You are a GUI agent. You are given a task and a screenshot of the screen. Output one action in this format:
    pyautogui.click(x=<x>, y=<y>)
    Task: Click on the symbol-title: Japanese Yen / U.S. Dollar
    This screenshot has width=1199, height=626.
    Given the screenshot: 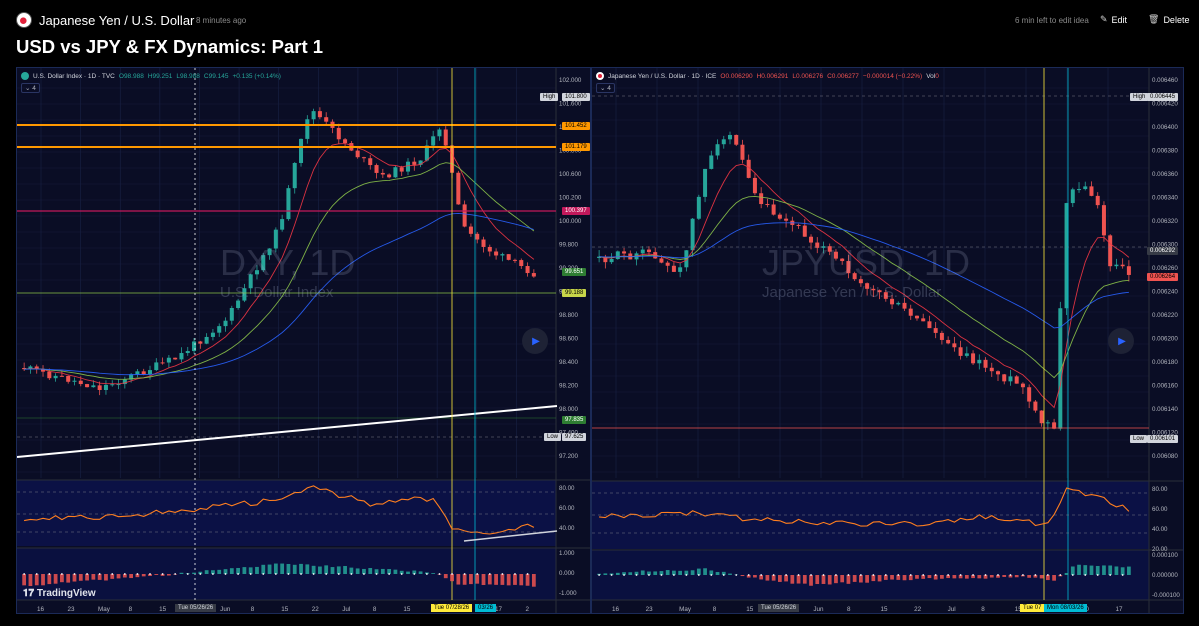 What is the action you would take?
    pyautogui.click(x=116, y=20)
    